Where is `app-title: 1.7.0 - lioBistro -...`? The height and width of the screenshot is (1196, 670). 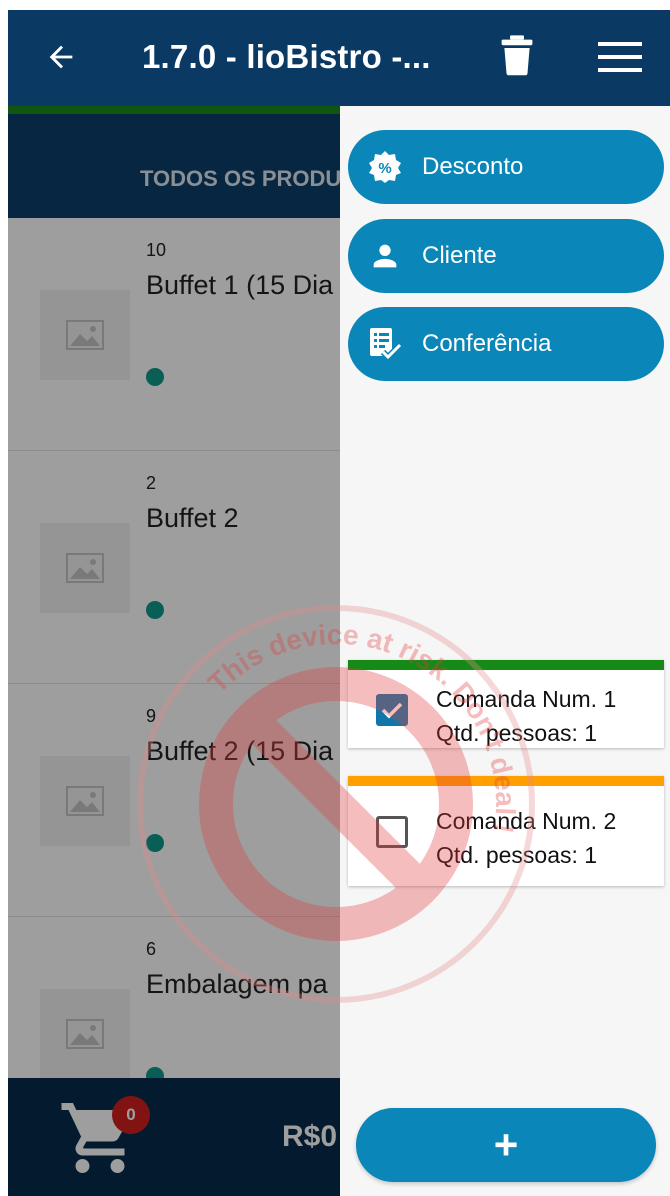 app-title: 1.7.0 - lioBistro -... is located at coordinates (286, 56).